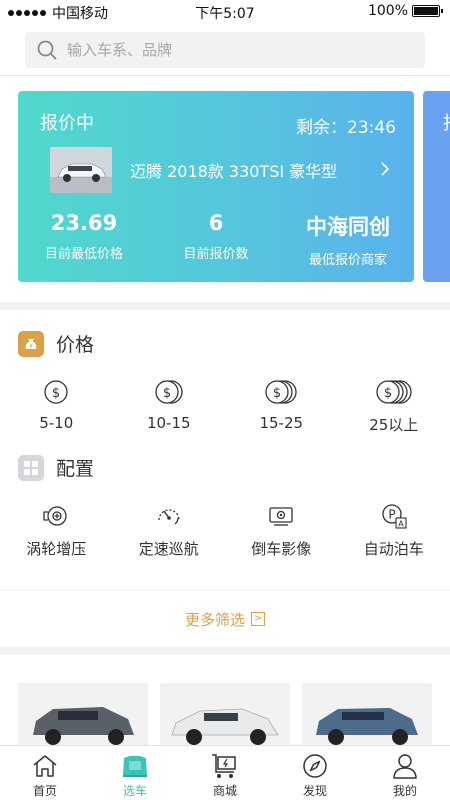 This screenshot has width=450, height=800. Describe the element at coordinates (81, 170) in the screenshot. I see `car-thumbnail` at that location.